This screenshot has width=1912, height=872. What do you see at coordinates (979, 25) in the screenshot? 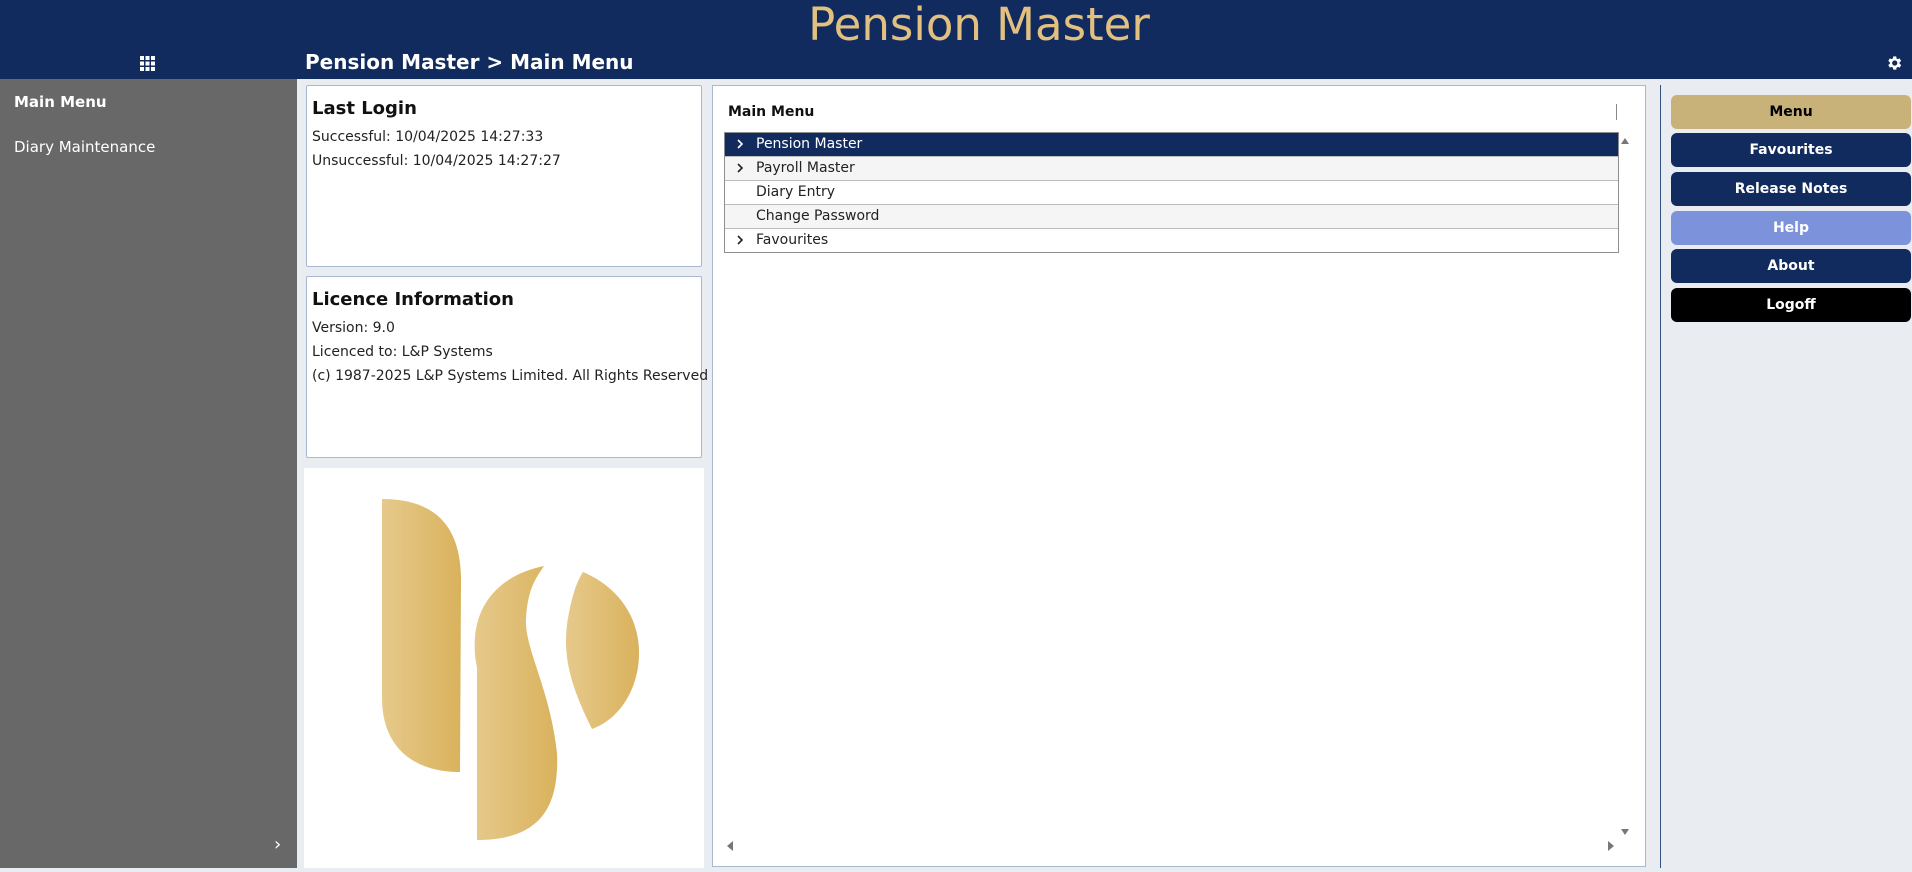
I see `app-title: Pension Master` at bounding box center [979, 25].